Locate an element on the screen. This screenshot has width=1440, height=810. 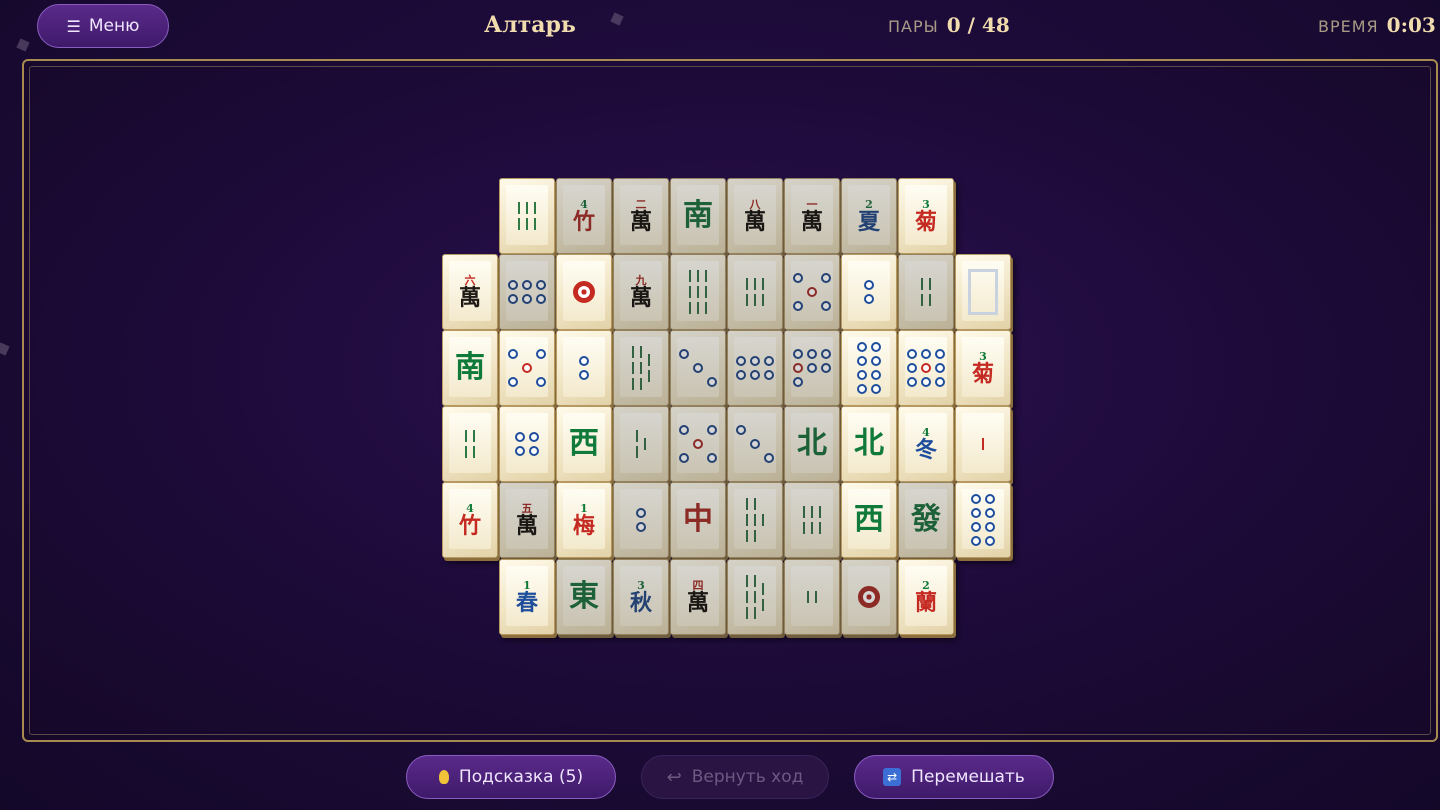
mahjong-tile-wan: 九萬 is located at coordinates (641, 292).